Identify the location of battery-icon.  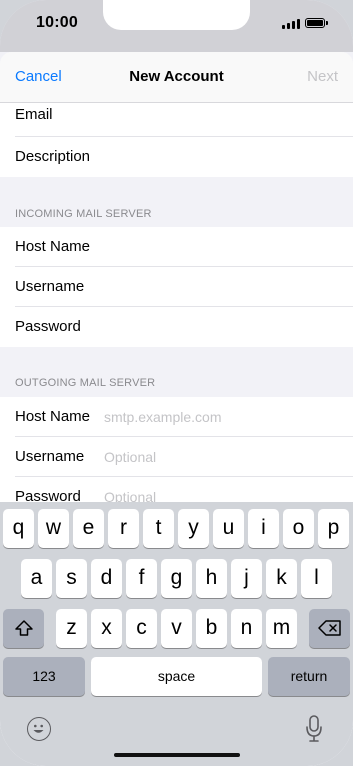
(316, 23).